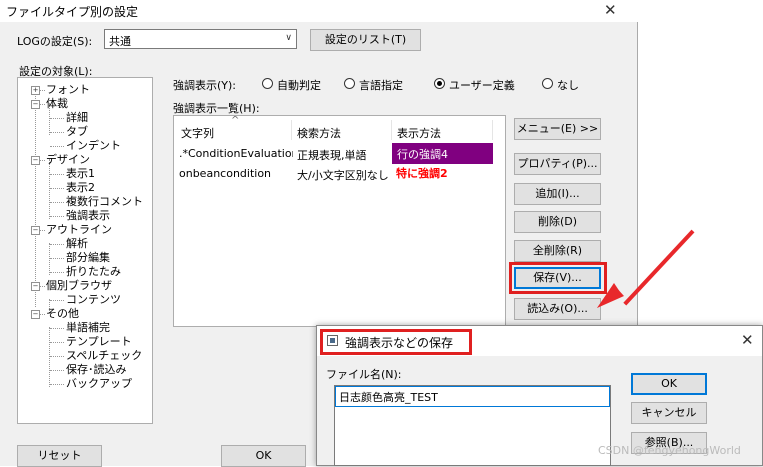 The width and height of the screenshot is (763, 467). Describe the element at coordinates (557, 222) in the screenshot. I see `delete-button: 削除(D)` at that location.